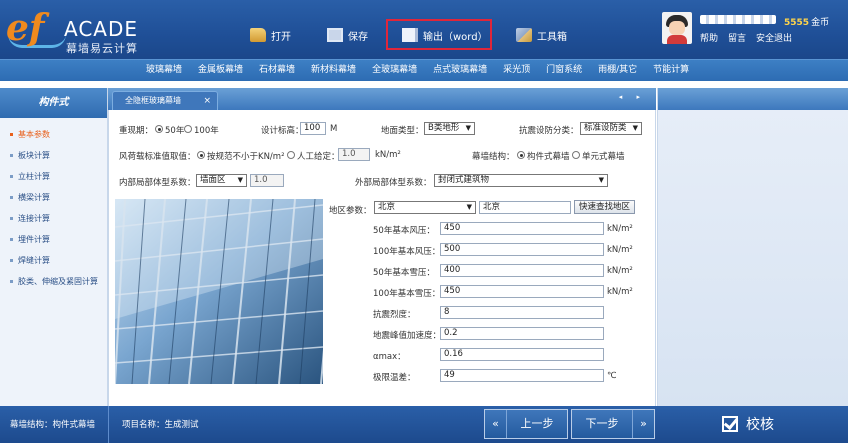  Describe the element at coordinates (53, 197) in the screenshot. I see `sidebar-item-transom-calc: 横梁计算` at that location.